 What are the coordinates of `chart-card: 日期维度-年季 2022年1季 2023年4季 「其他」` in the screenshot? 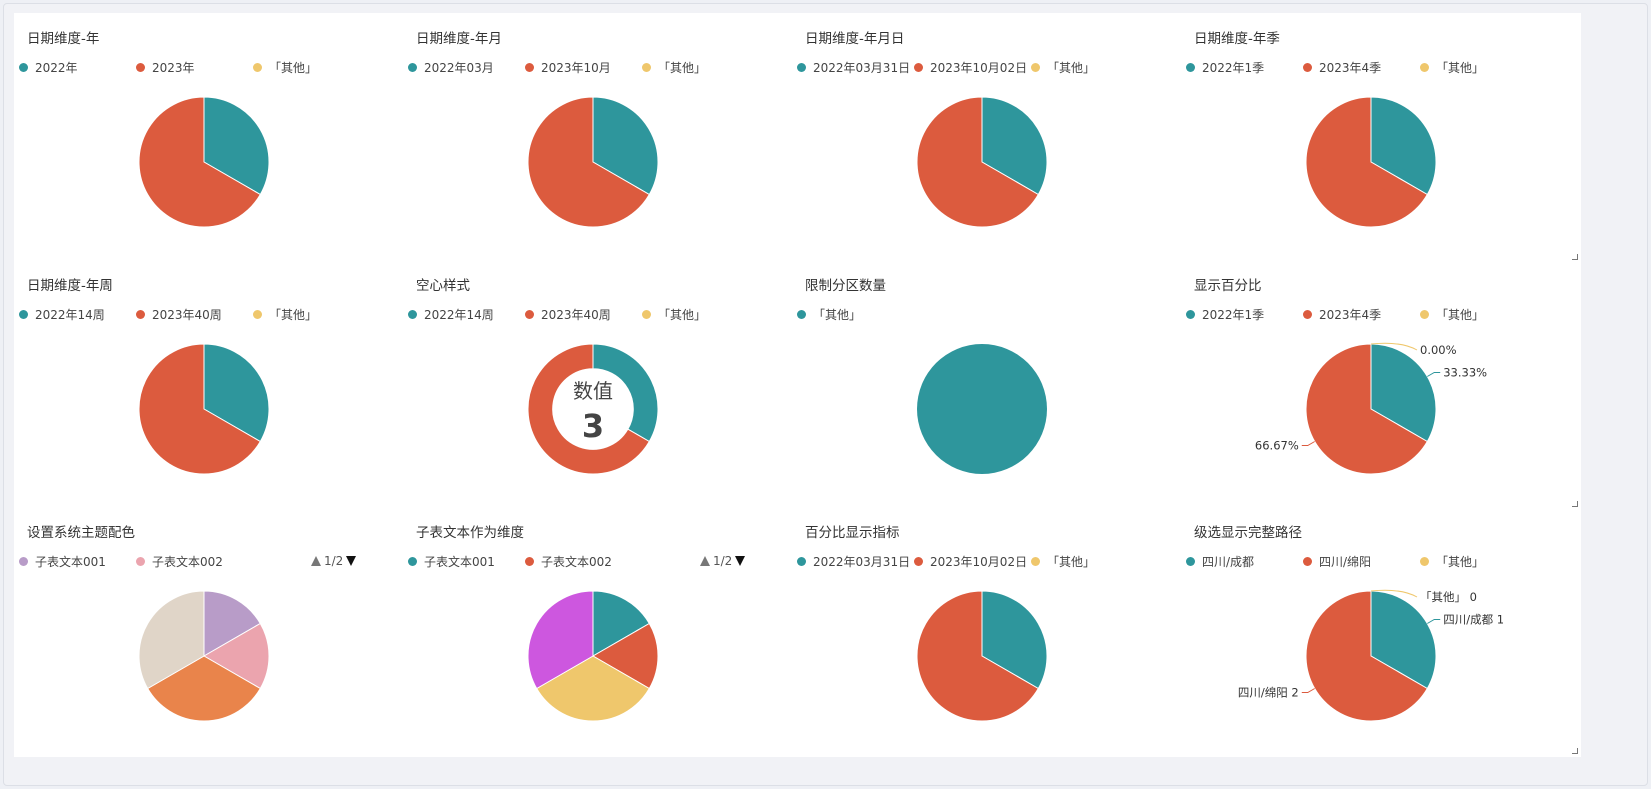 It's located at (1381, 138).